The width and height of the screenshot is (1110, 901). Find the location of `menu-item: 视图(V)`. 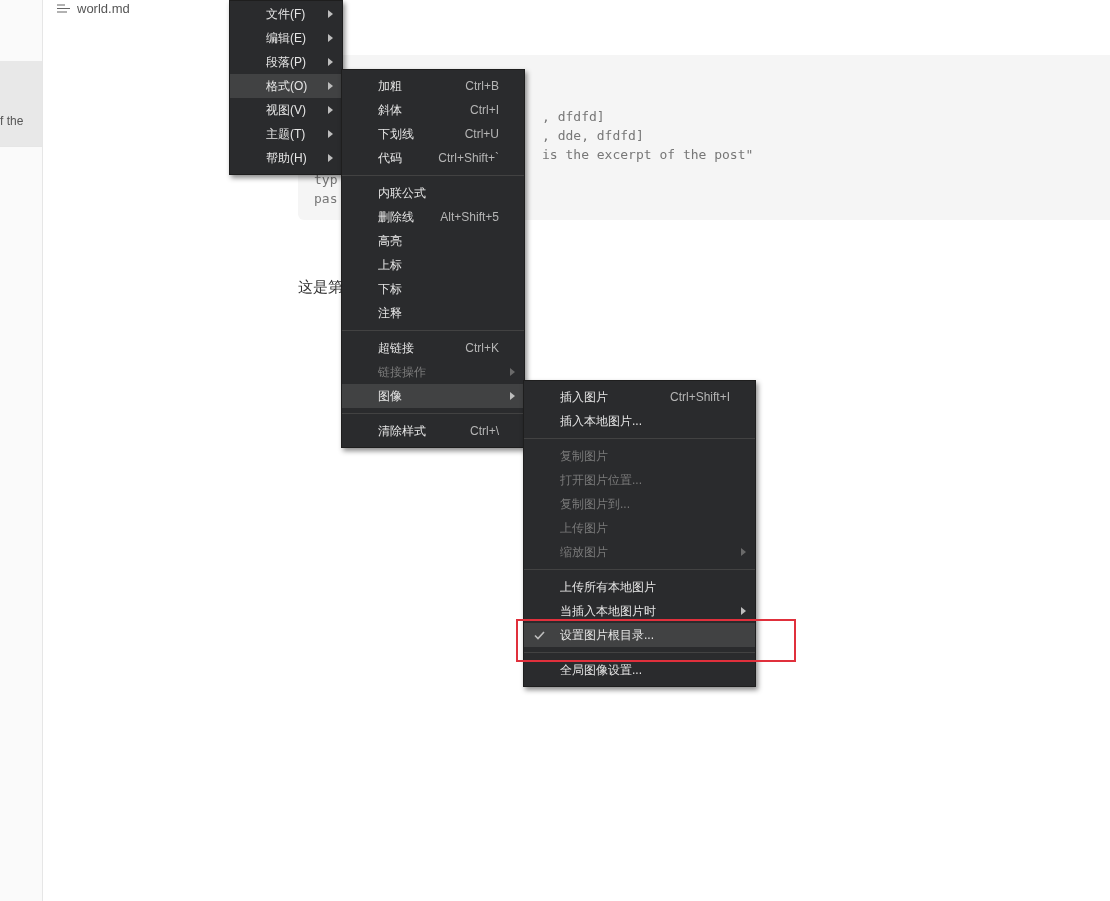

menu-item: 视图(V) is located at coordinates (286, 110).